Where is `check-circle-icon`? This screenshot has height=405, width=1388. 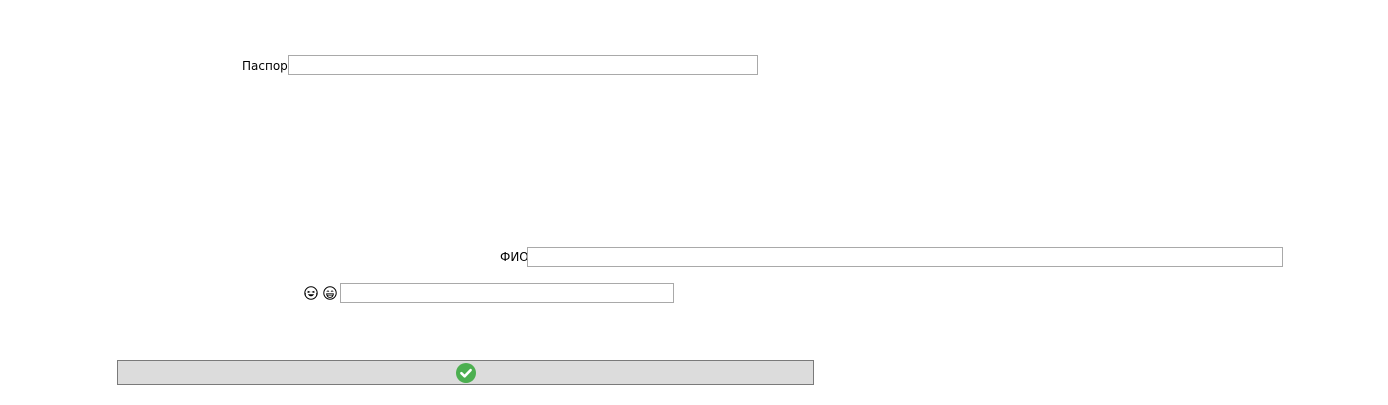 check-circle-icon is located at coordinates (465, 372).